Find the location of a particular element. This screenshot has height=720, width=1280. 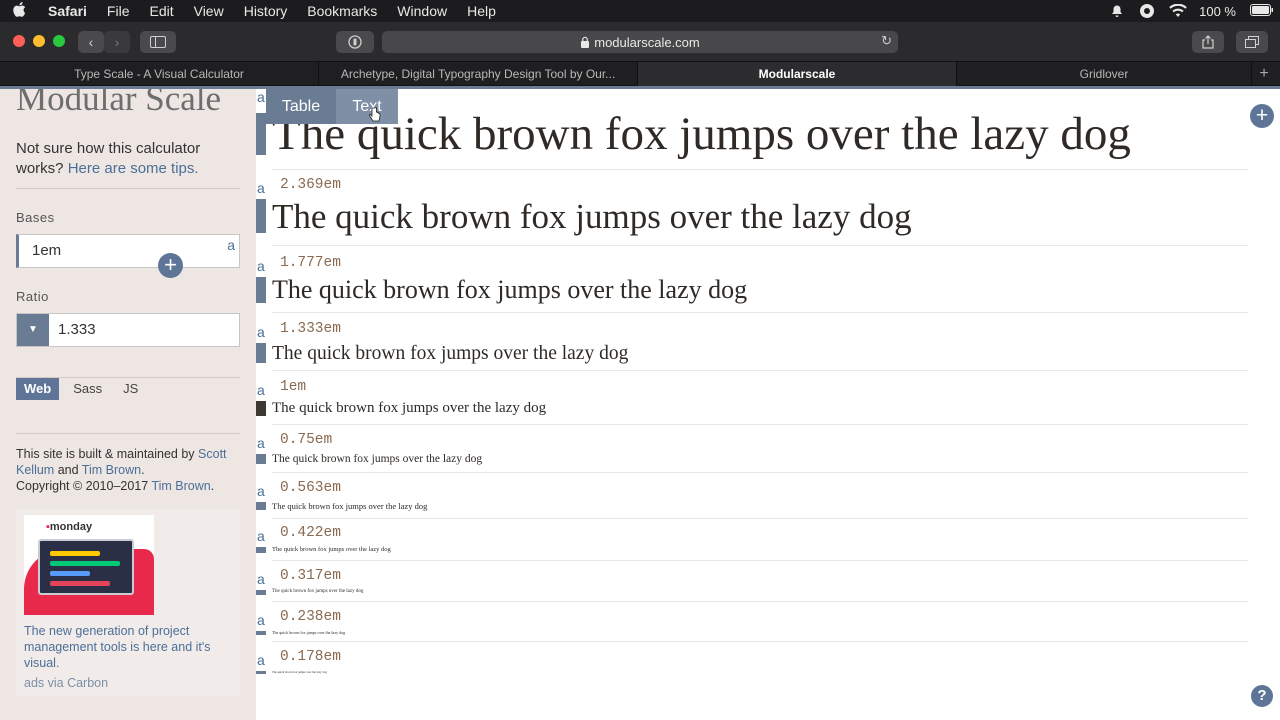

tab-overview-button is located at coordinates (1252, 42).